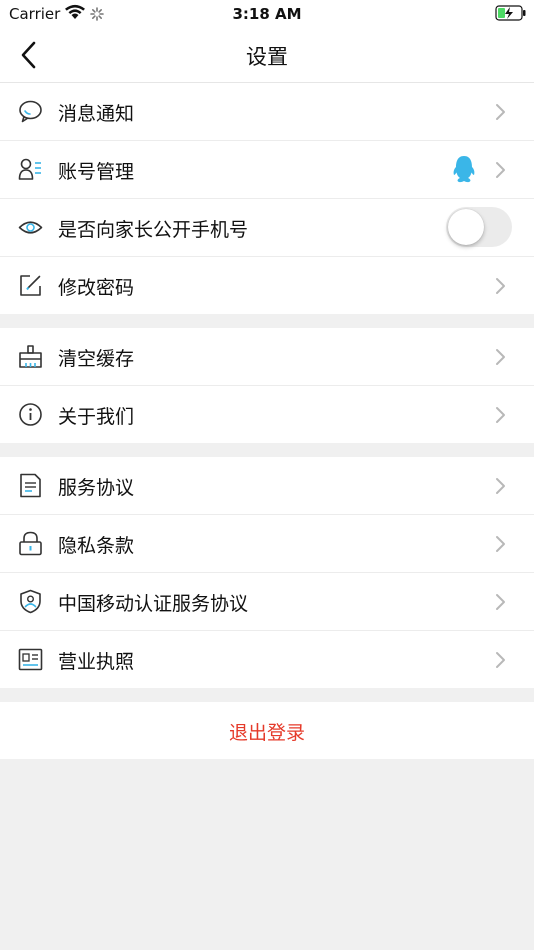 This screenshot has width=534, height=950. I want to click on id-card-icon, so click(30, 659).